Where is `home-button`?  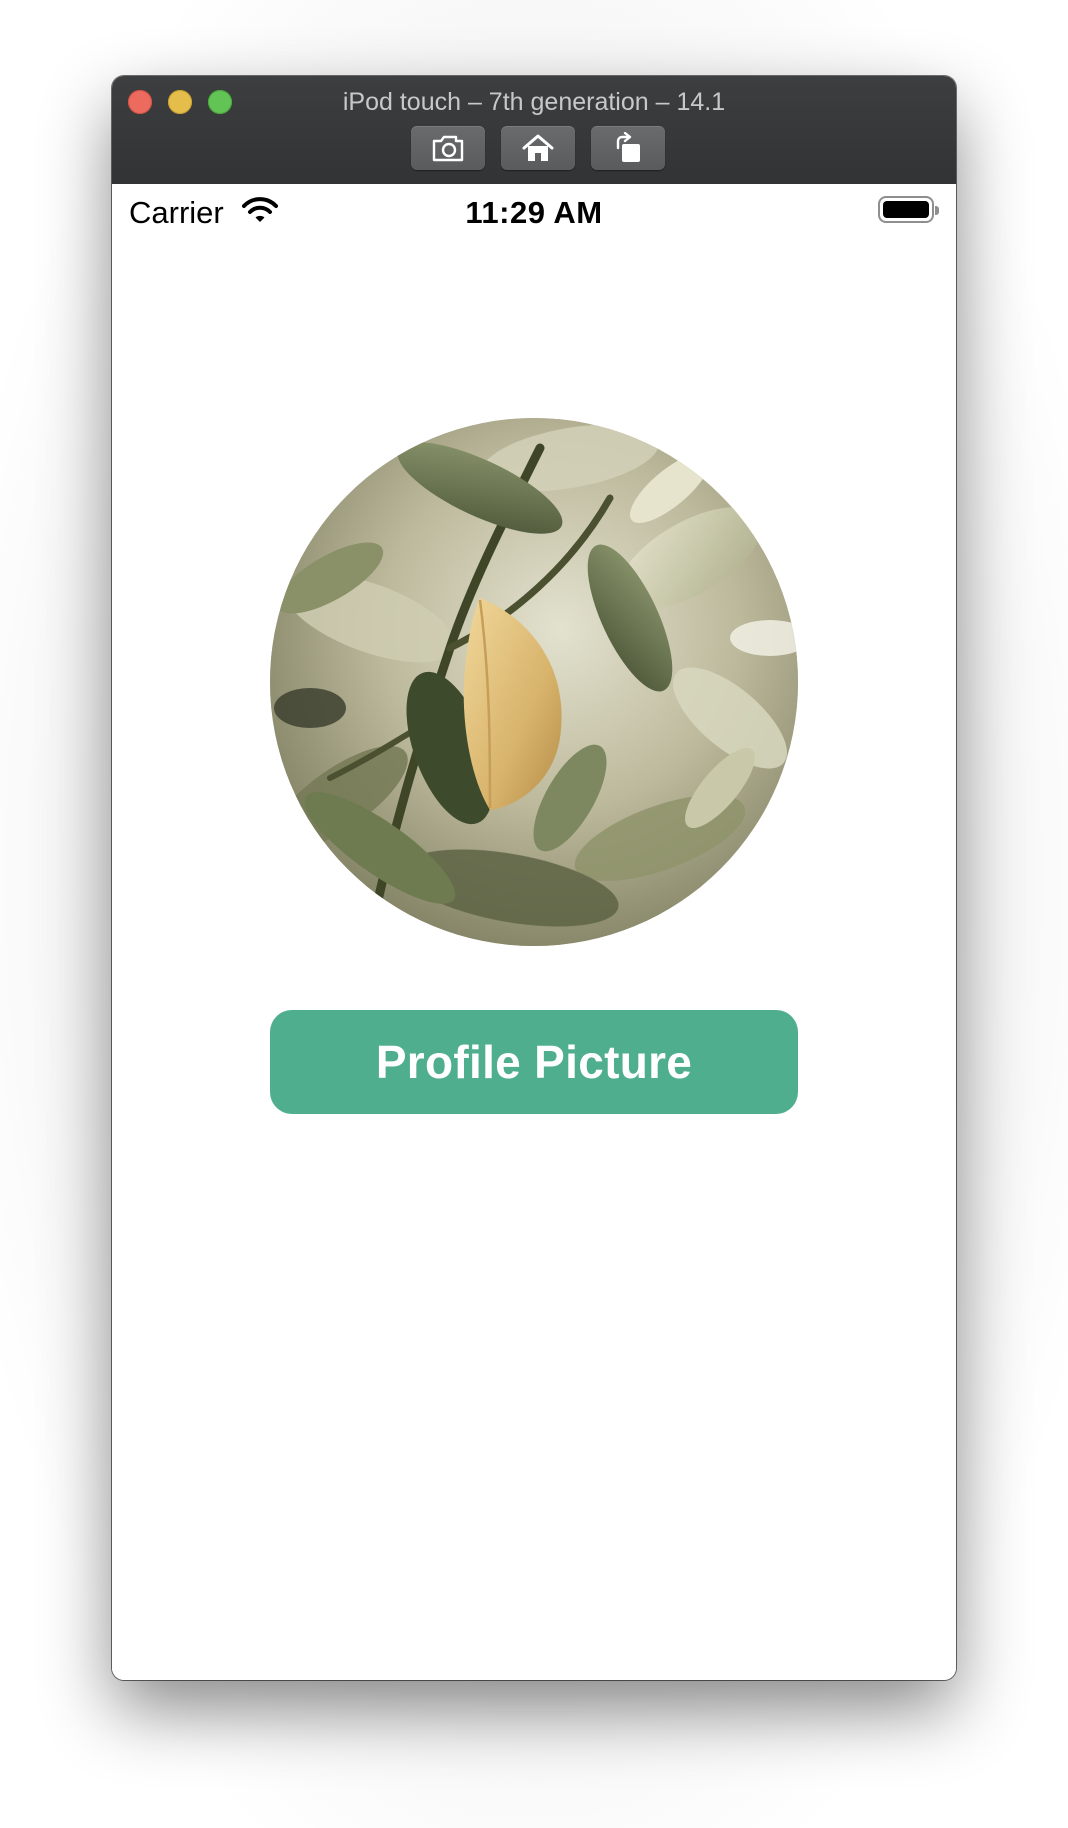 home-button is located at coordinates (538, 148).